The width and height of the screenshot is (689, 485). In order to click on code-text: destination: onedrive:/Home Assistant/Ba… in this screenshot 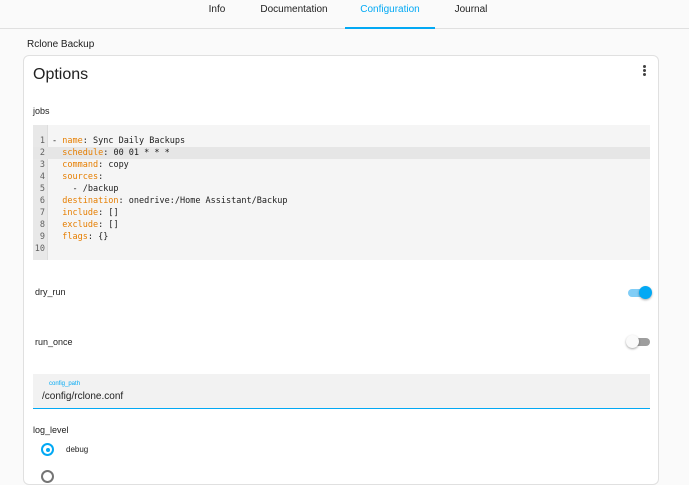, I will do `click(169, 201)`.